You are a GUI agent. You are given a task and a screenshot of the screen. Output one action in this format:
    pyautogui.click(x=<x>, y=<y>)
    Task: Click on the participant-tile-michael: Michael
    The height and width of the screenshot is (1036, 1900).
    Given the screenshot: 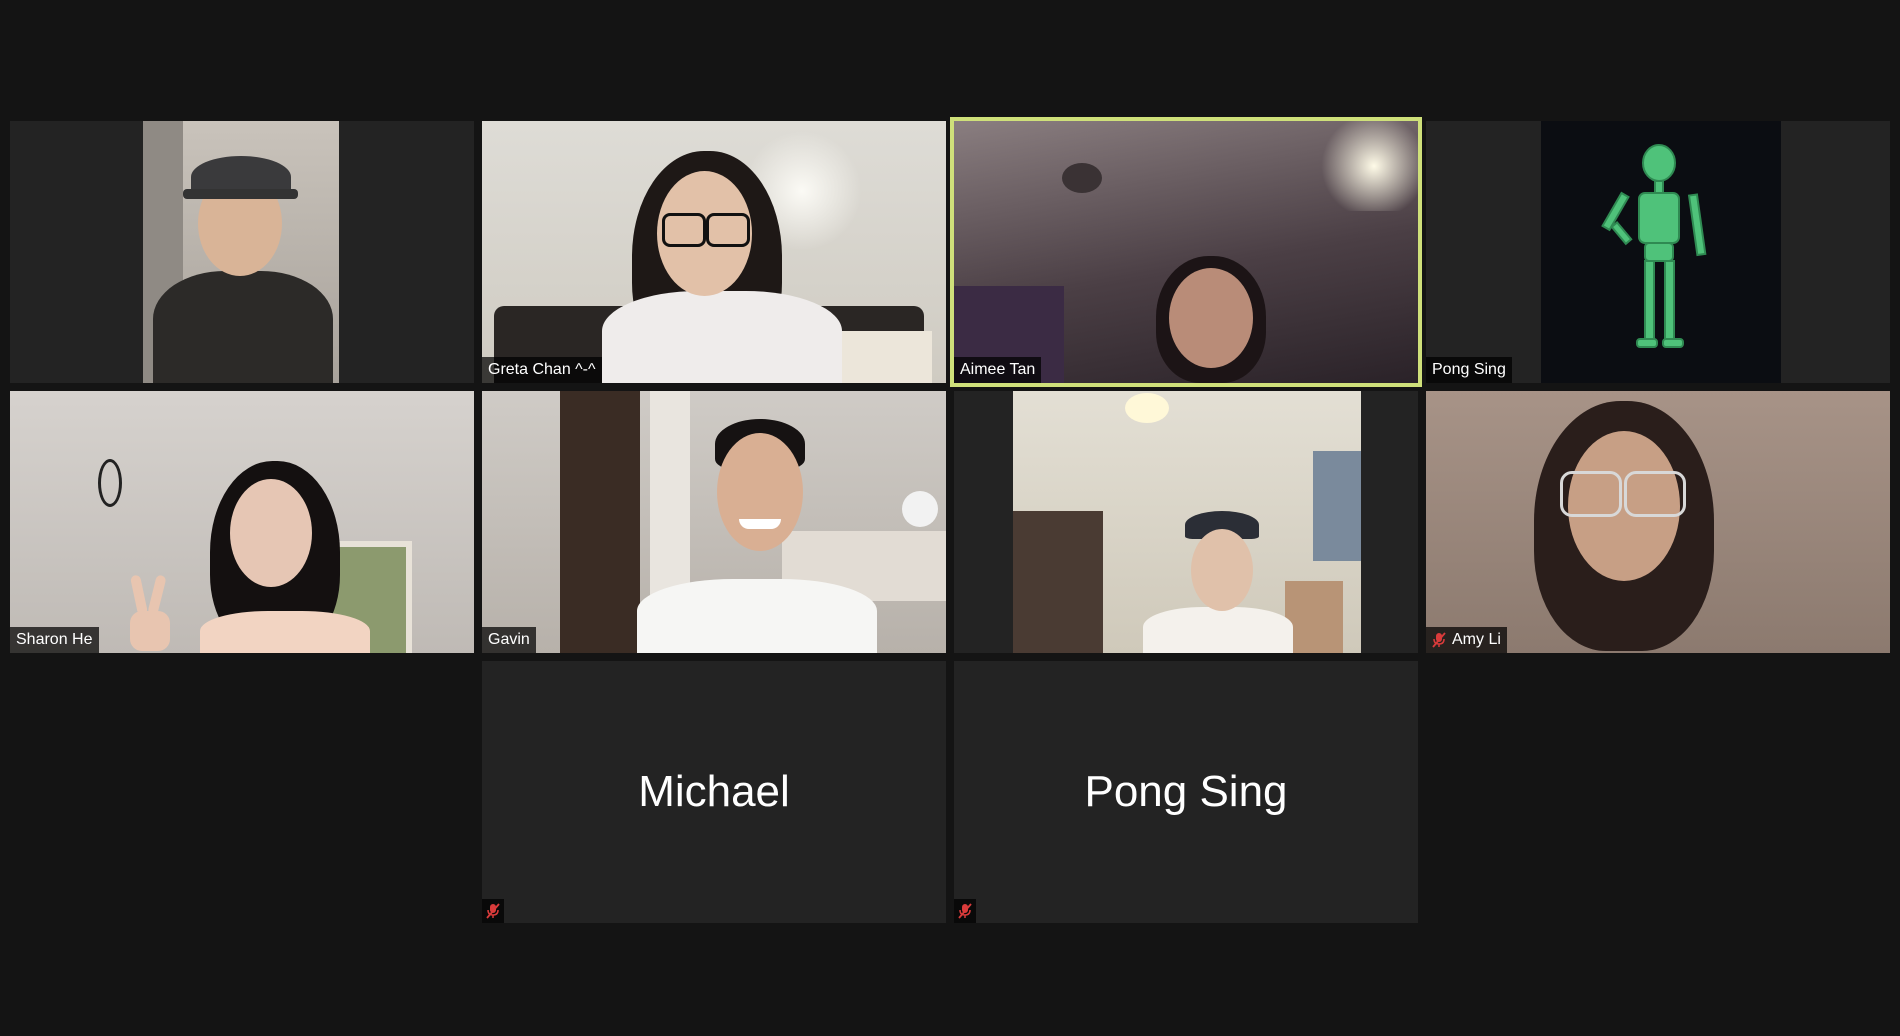 What is the action you would take?
    pyautogui.click(x=714, y=792)
    